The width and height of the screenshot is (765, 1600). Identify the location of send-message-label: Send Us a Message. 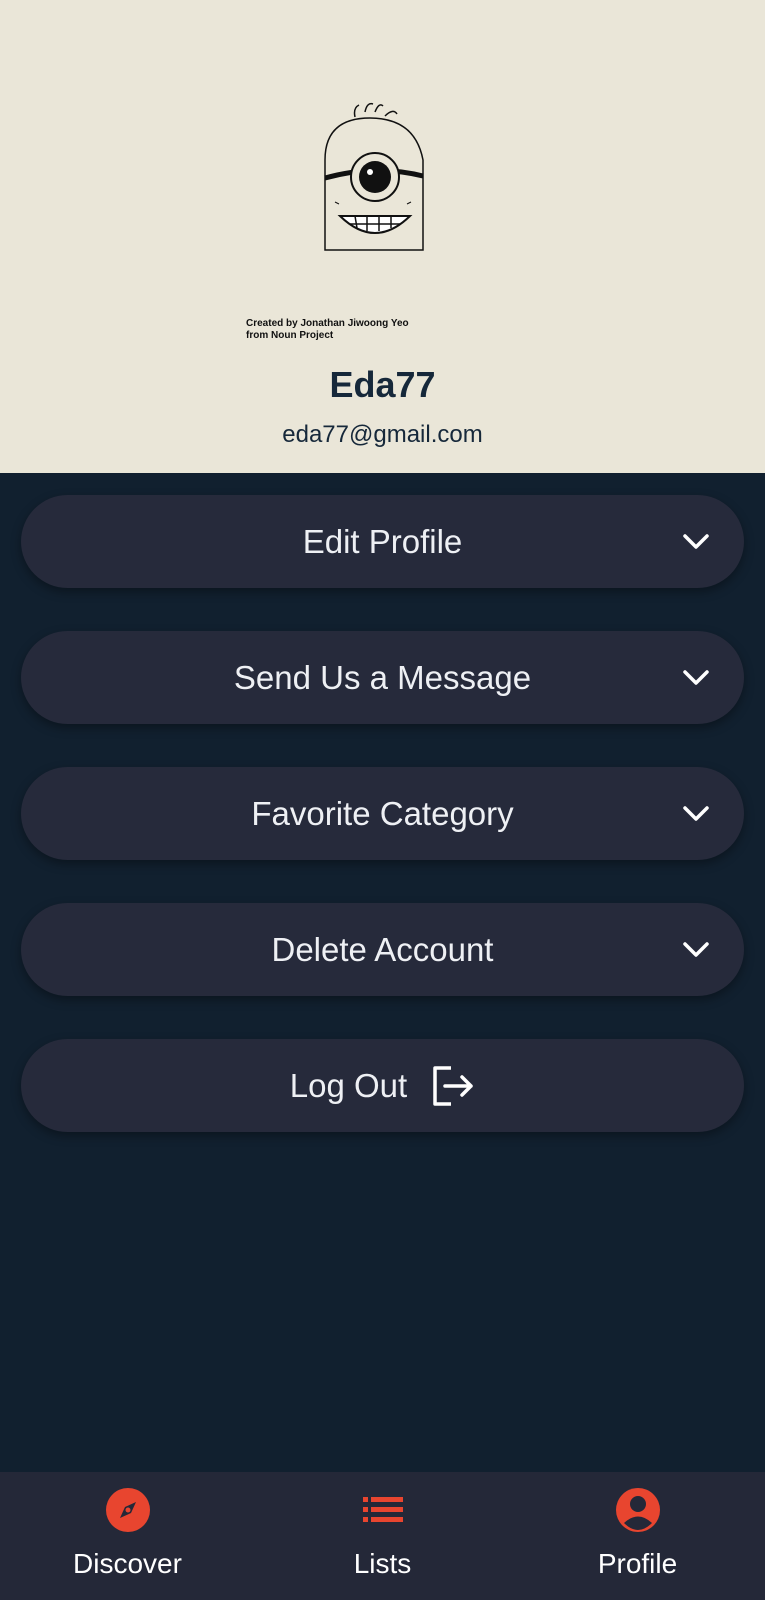
(382, 677).